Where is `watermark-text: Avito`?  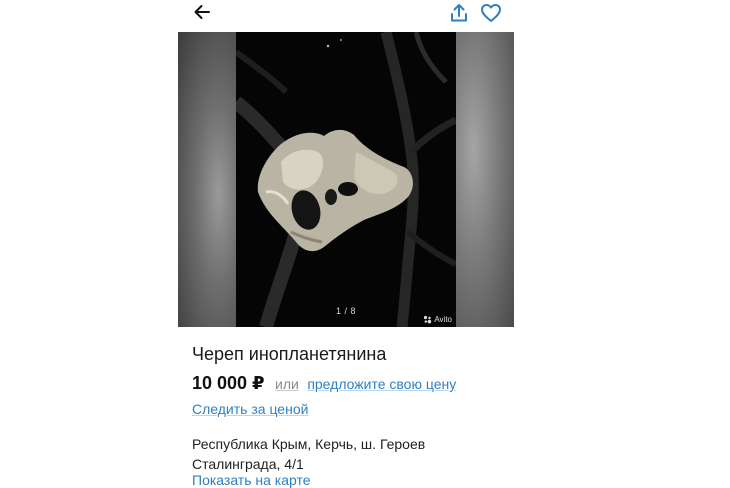
watermark-text: Avito is located at coordinates (443, 319).